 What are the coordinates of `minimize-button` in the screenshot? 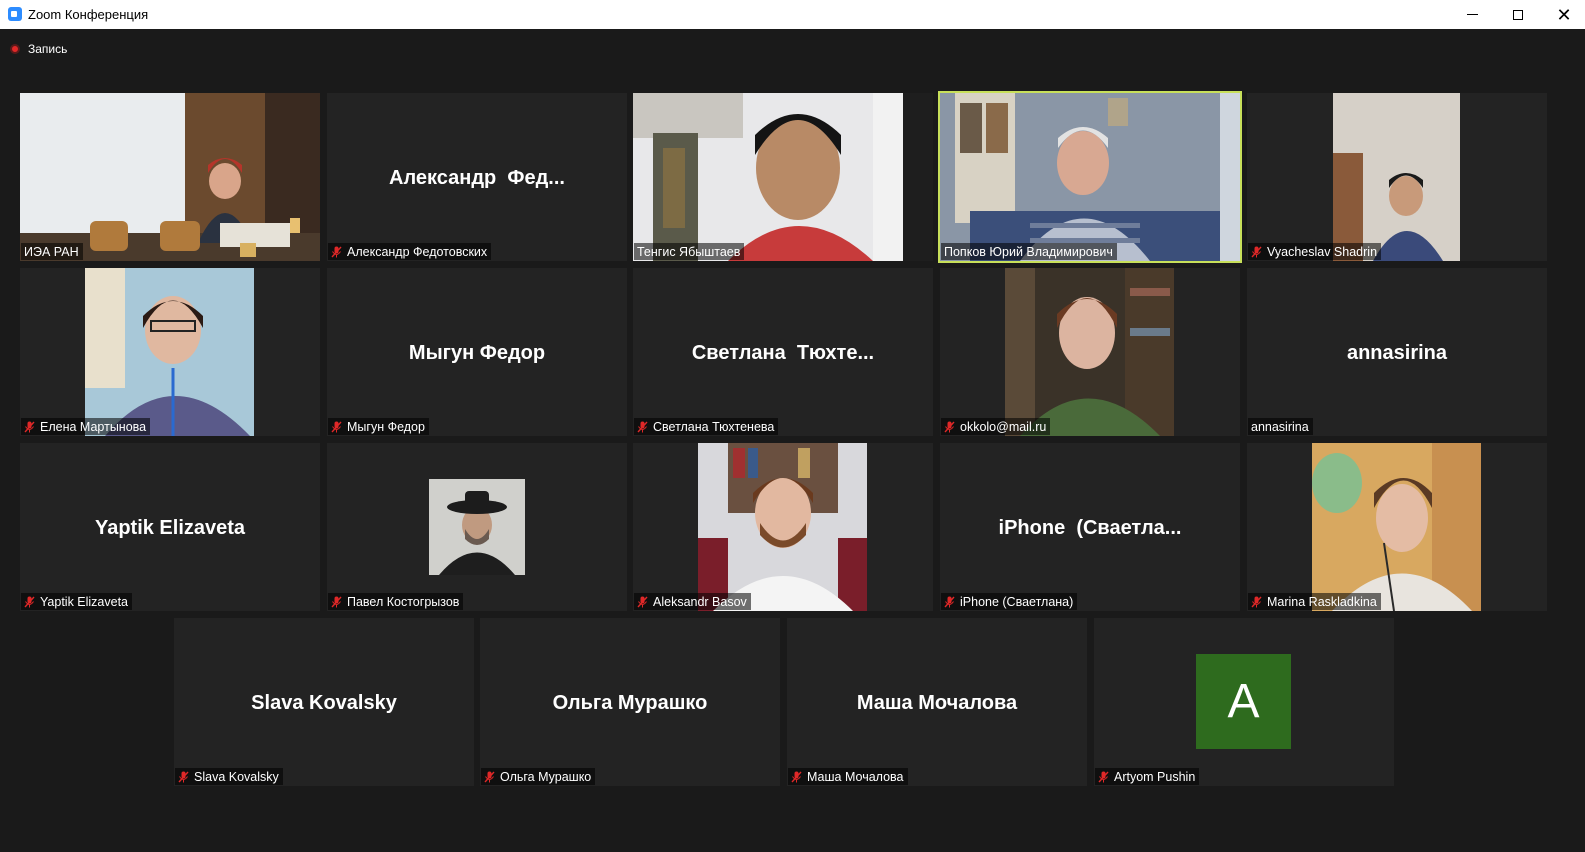 It's located at (1472, 14).